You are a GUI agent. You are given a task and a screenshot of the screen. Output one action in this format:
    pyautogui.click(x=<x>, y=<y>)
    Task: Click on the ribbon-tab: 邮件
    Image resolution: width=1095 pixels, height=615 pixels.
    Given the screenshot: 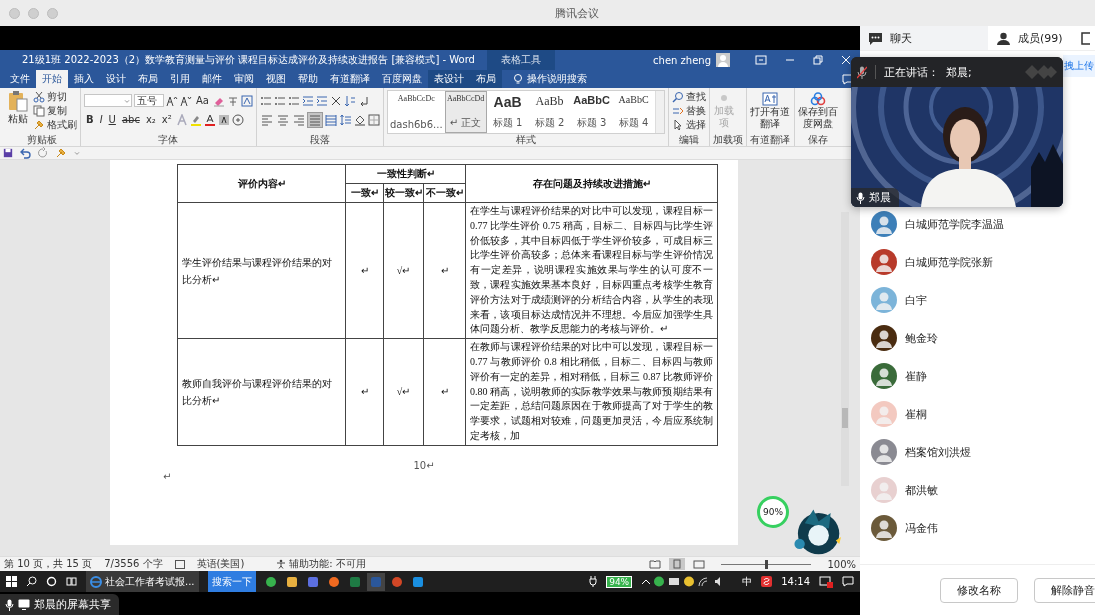 What is the action you would take?
    pyautogui.click(x=212, y=79)
    